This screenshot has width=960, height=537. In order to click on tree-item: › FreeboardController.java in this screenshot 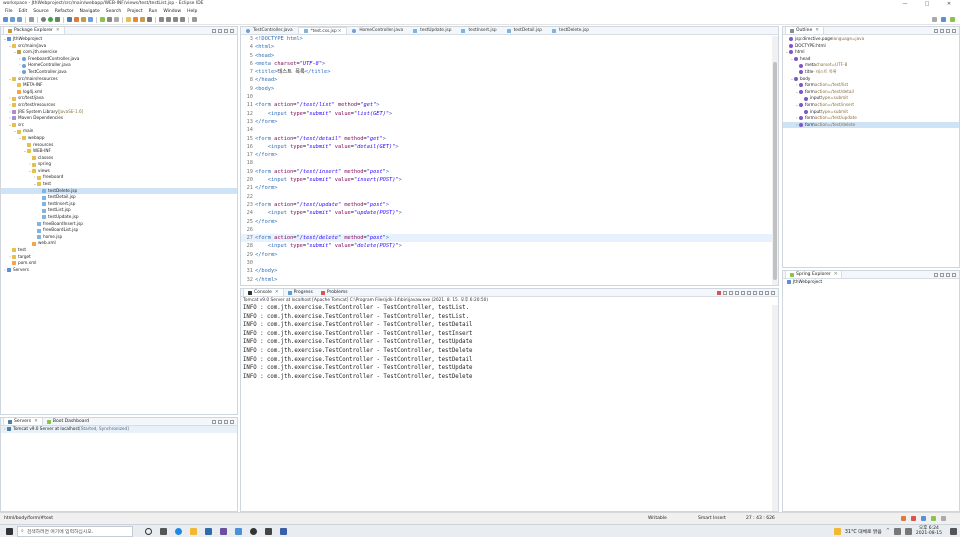, I will do `click(119, 59)`.